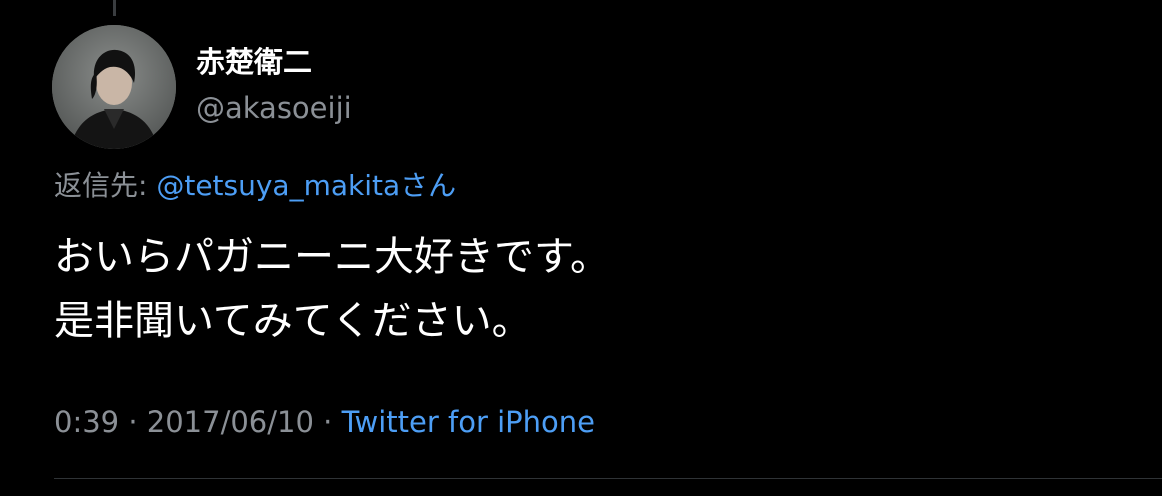  What do you see at coordinates (428, 185) in the screenshot?
I see `reply-to-honorific: さん` at bounding box center [428, 185].